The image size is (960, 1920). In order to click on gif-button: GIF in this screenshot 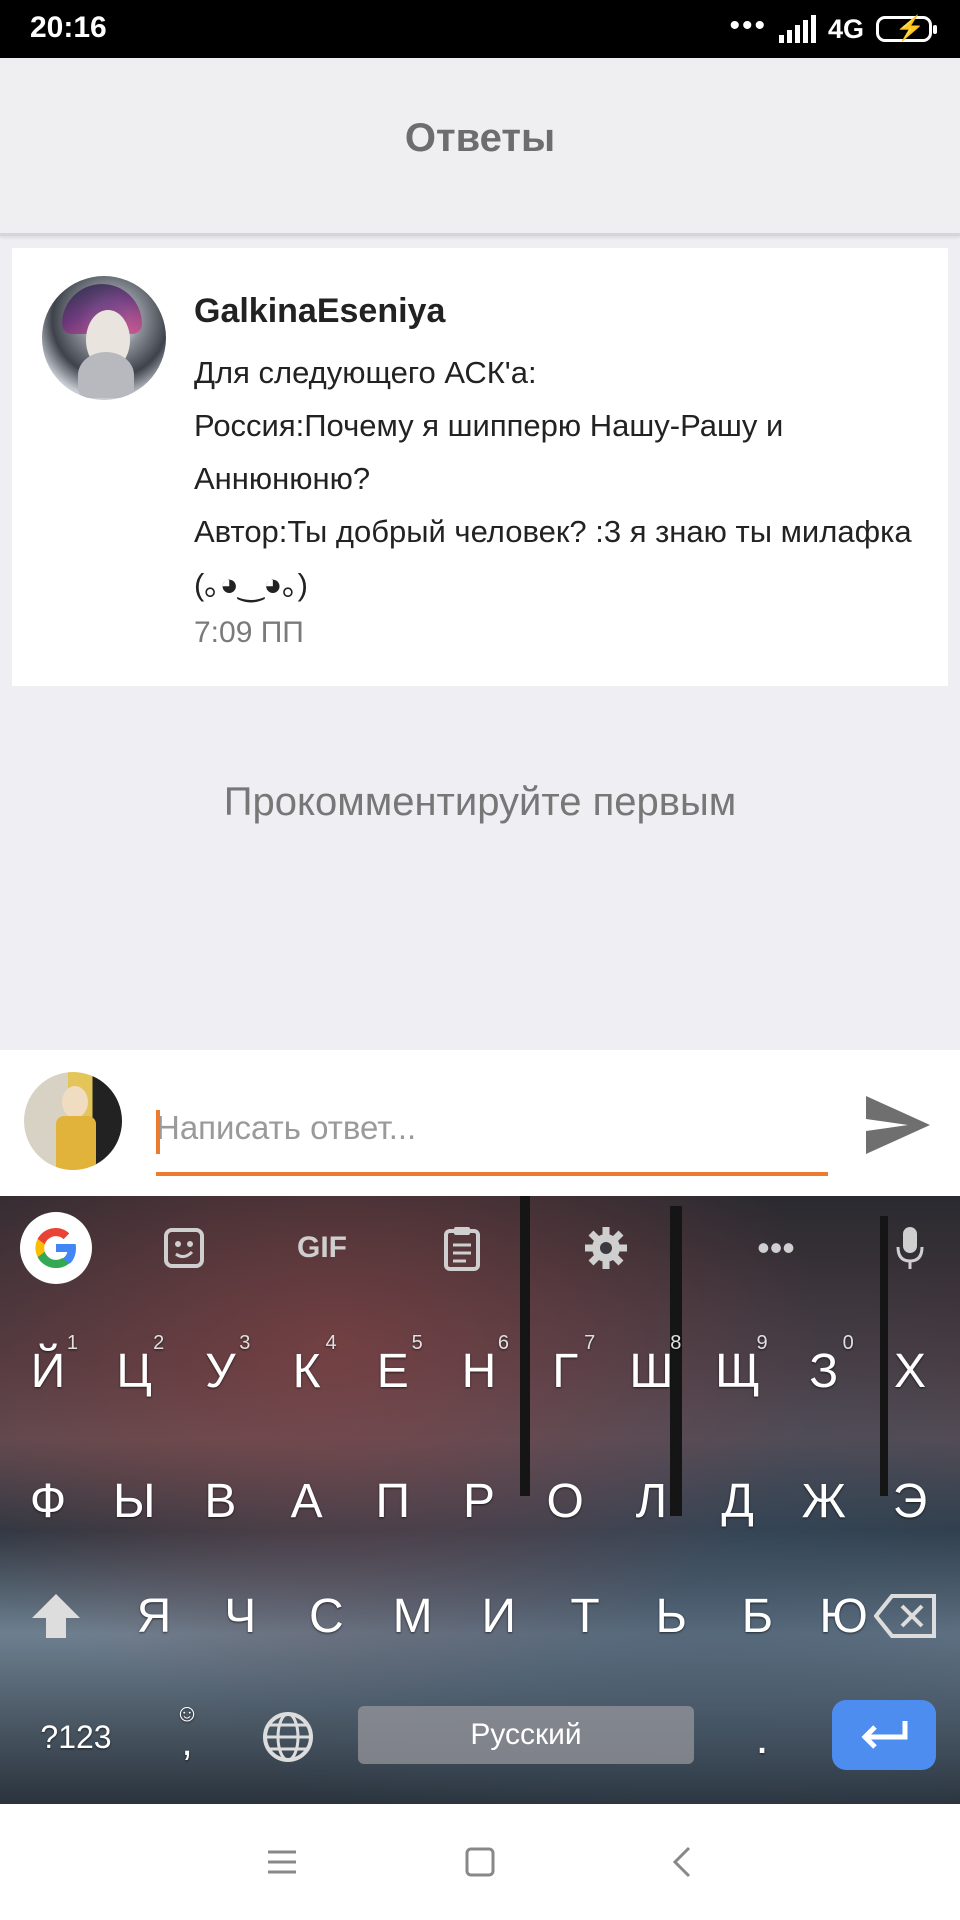, I will do `click(322, 1248)`.